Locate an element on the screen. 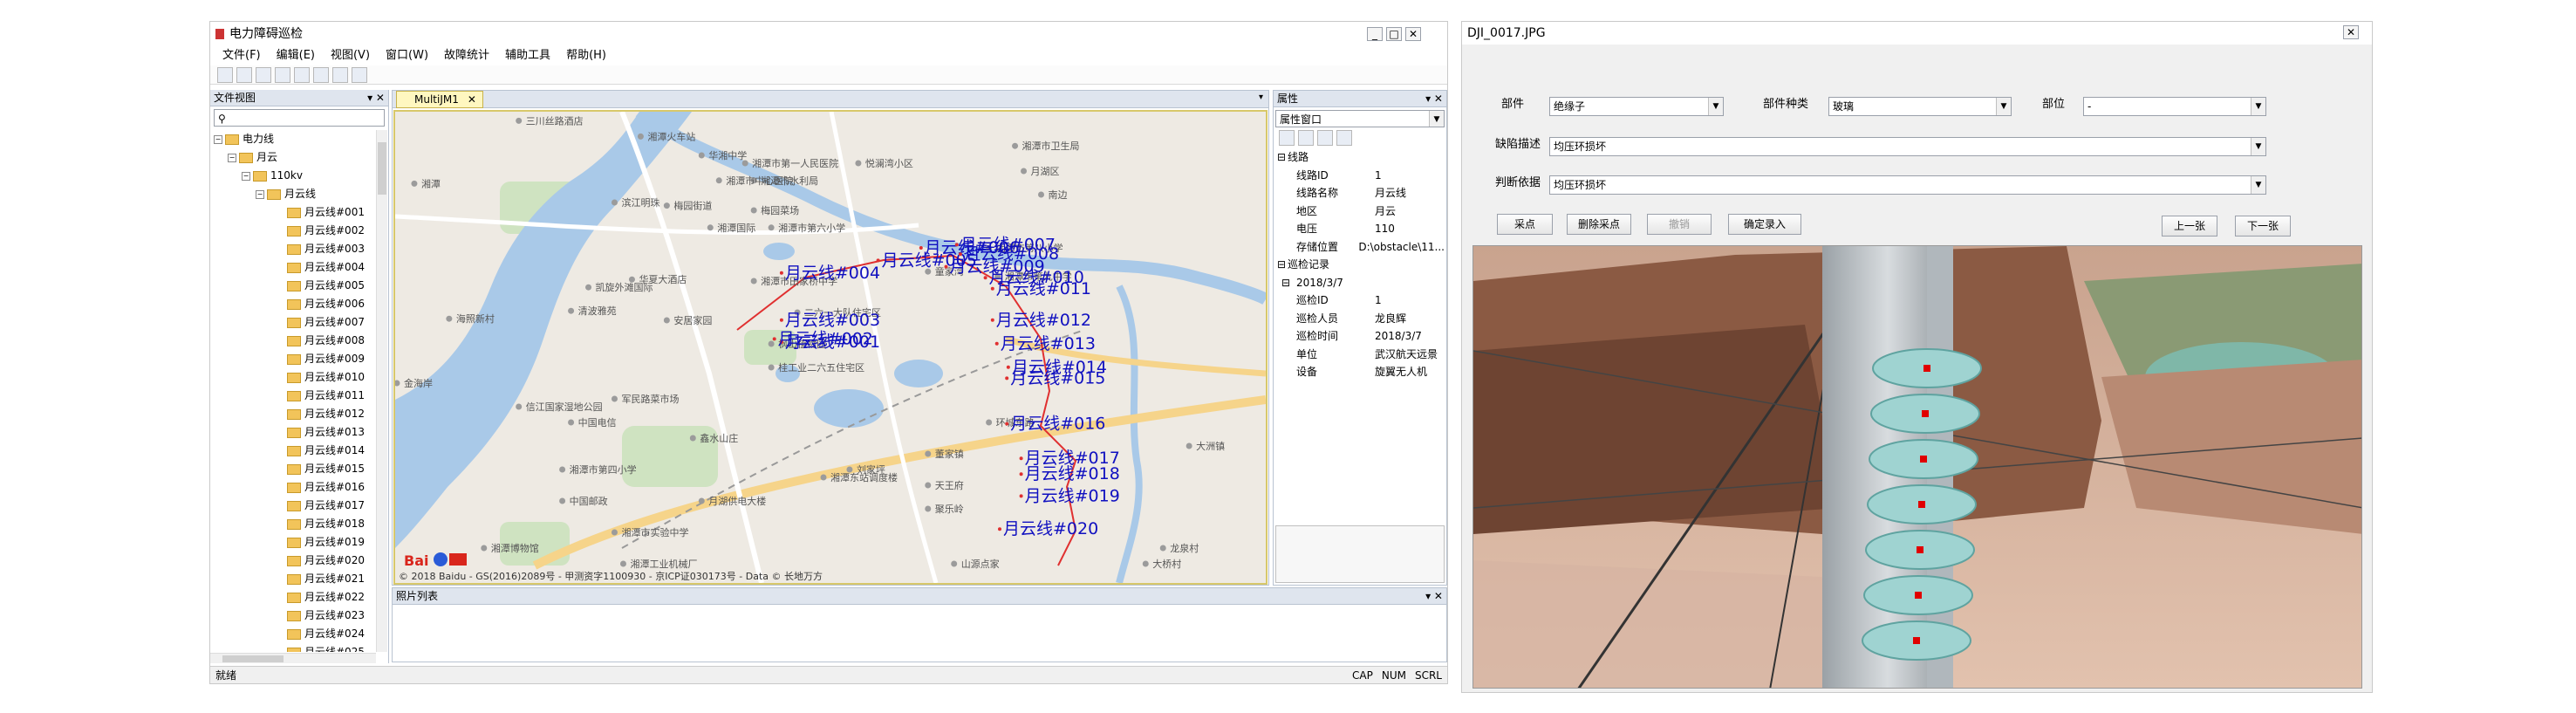  tree-item: 月云线#020 is located at coordinates (294, 561).